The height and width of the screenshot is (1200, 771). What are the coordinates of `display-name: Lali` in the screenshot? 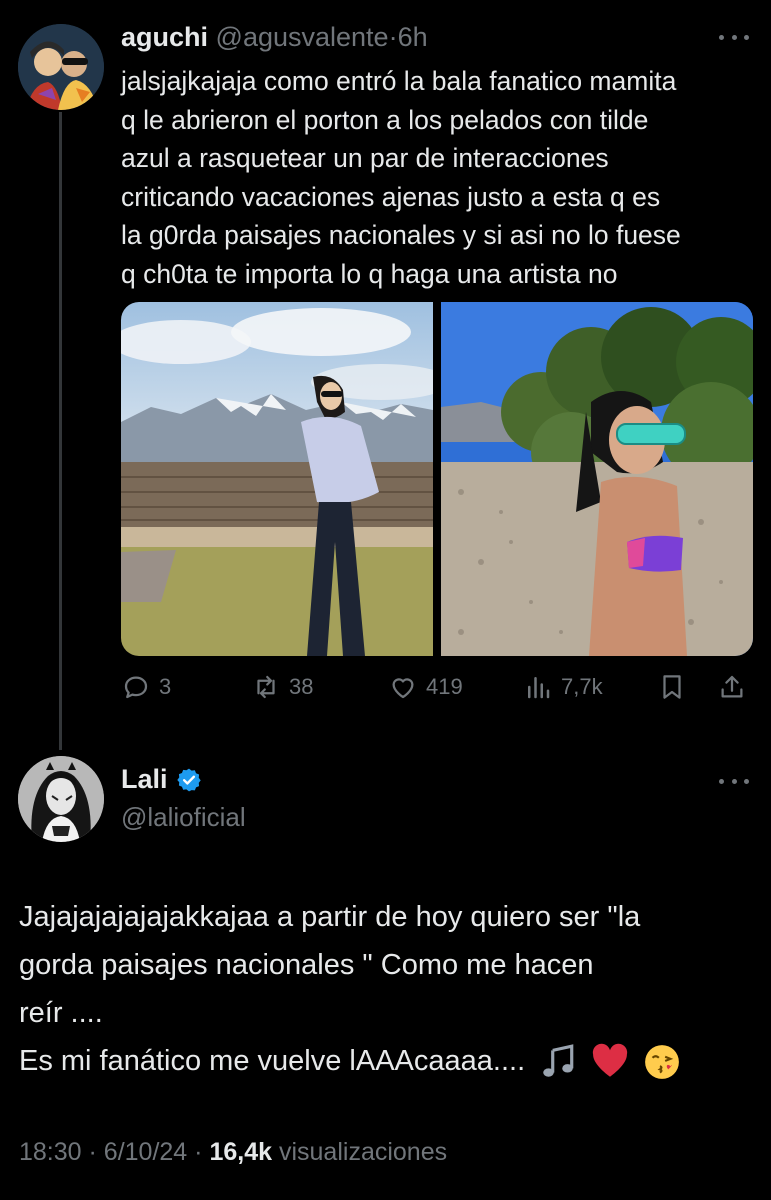 It's located at (161, 779).